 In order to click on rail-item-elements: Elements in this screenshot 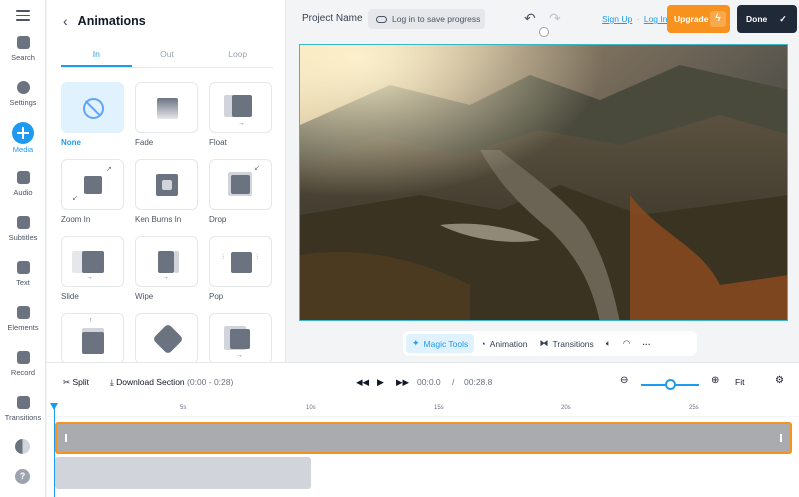, I will do `click(23, 326)`.